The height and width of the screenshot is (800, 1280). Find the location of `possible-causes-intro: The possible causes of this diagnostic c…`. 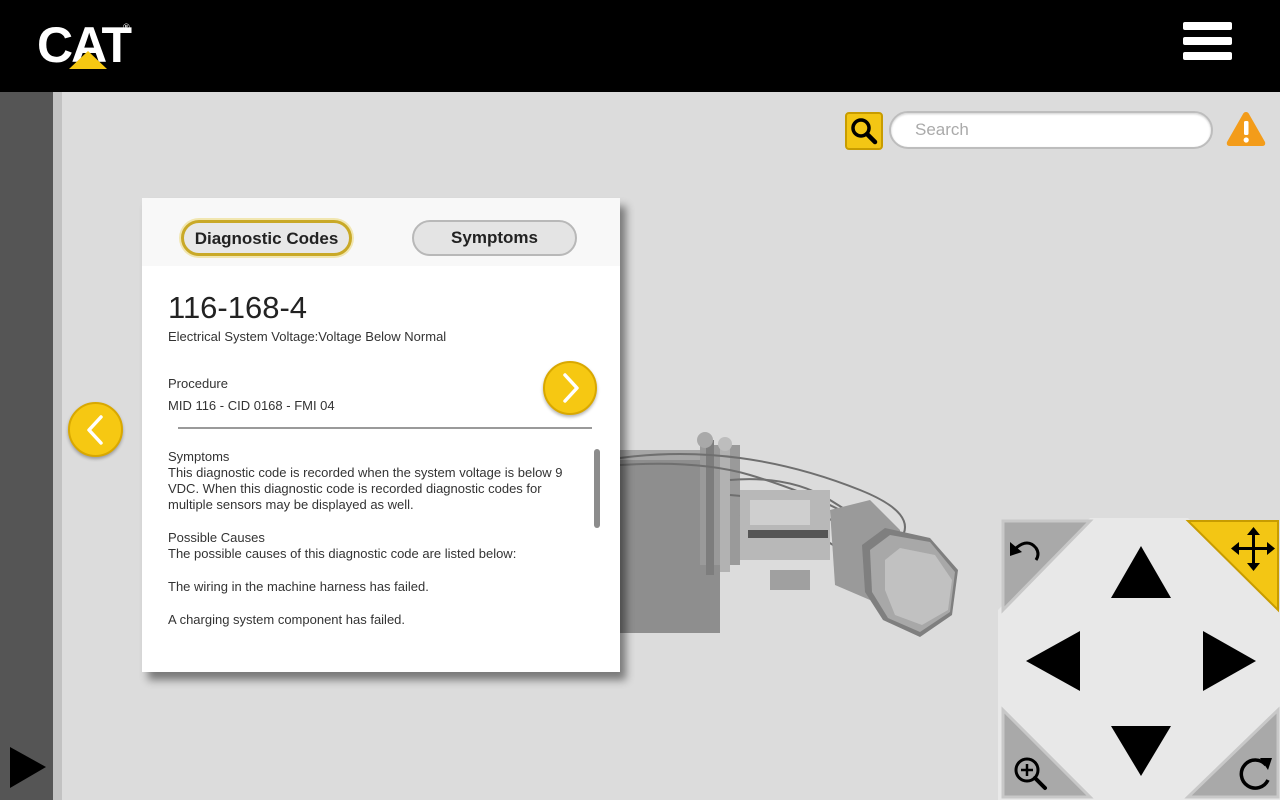

possible-causes-intro: The possible causes of this diagnostic c… is located at coordinates (342, 553).